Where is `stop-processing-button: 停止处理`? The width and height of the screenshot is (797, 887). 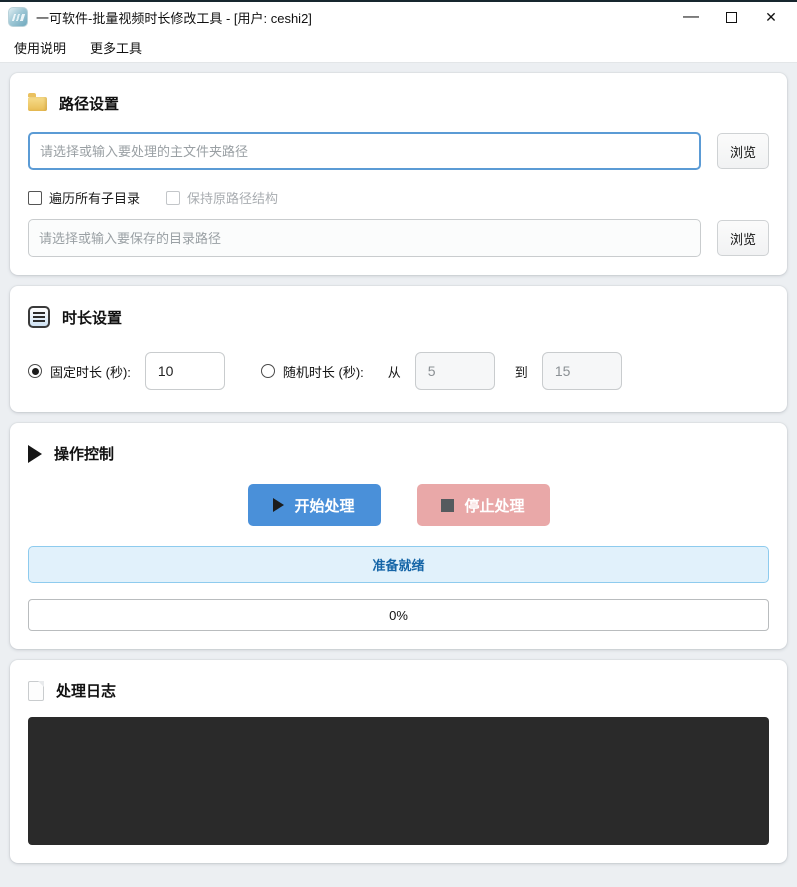 stop-processing-button: 停止处理 is located at coordinates (483, 505).